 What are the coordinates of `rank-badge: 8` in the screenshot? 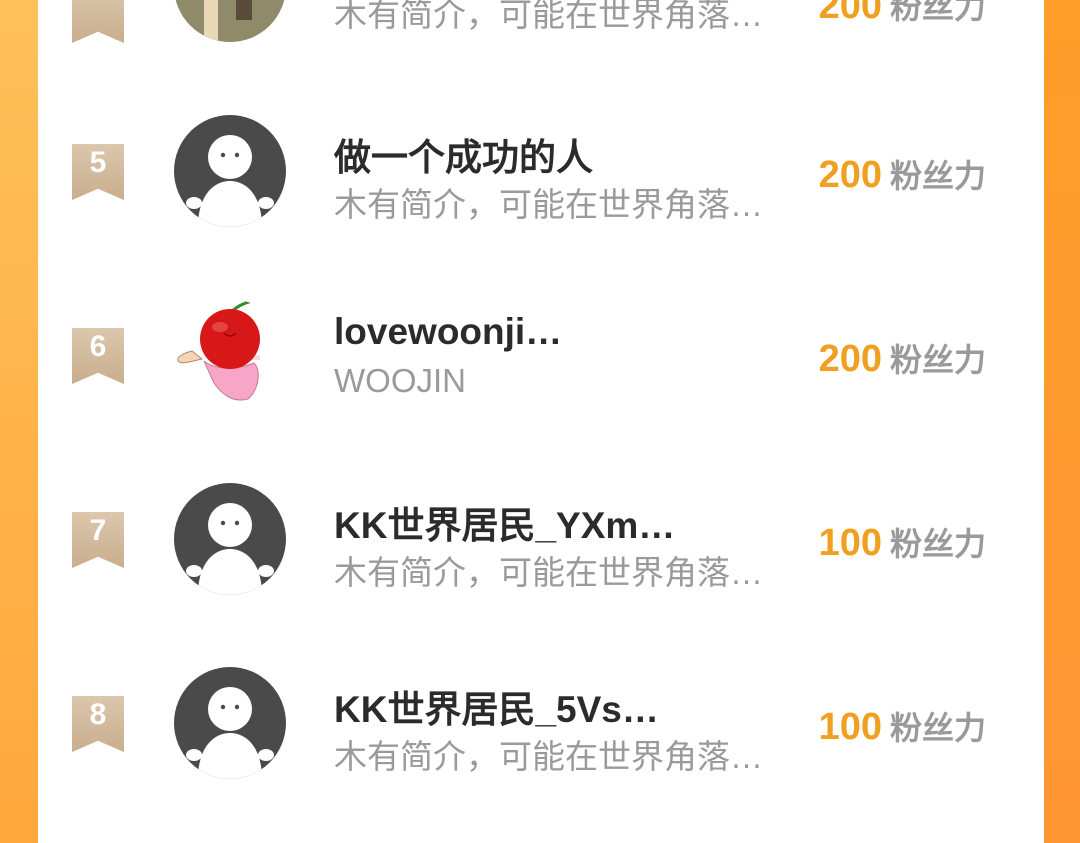 It's located at (98, 724).